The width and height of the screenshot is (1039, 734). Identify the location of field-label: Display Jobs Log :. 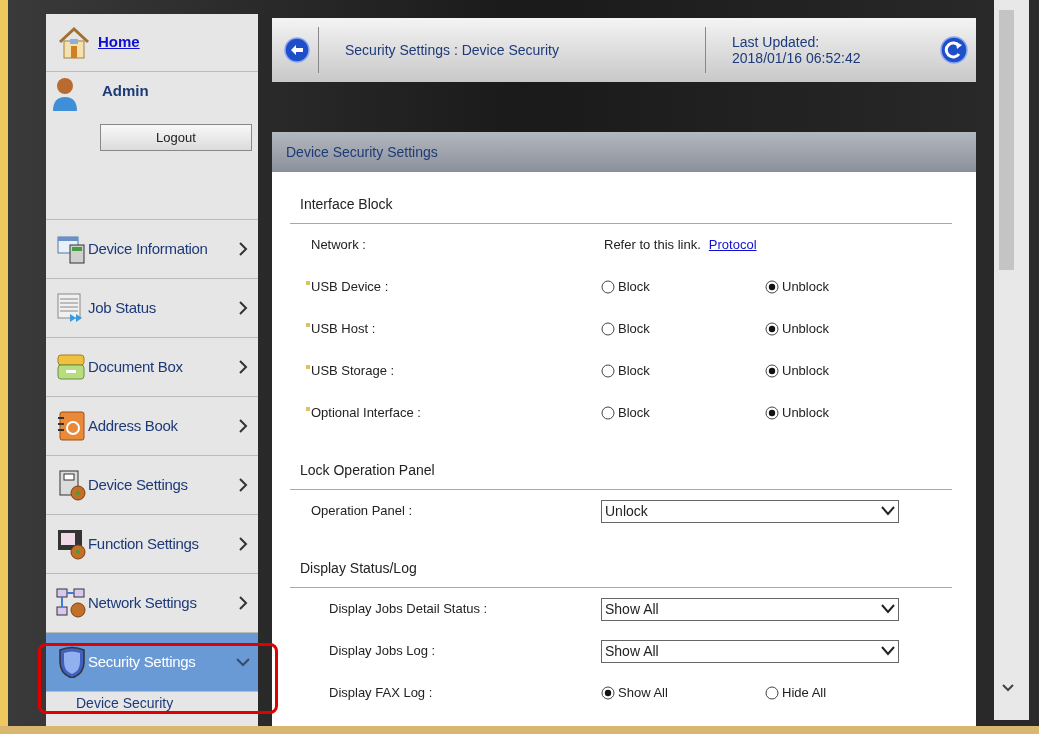
(382, 651).